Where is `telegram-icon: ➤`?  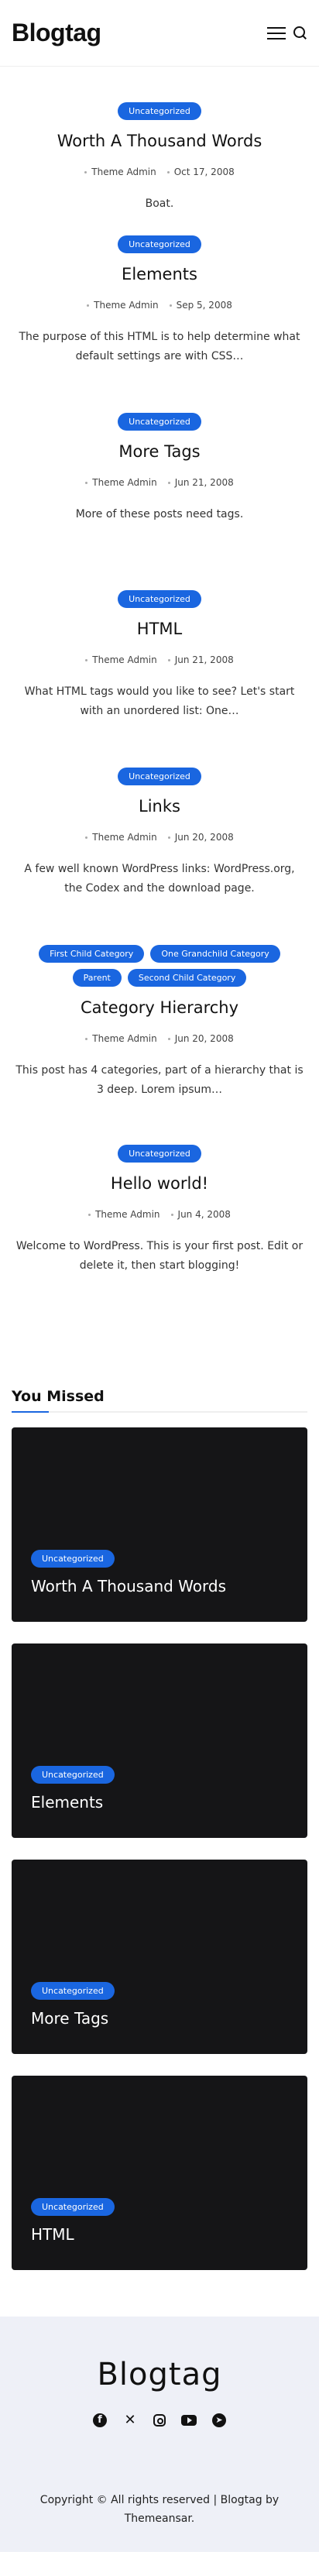
telegram-icon: ➤ is located at coordinates (219, 2420).